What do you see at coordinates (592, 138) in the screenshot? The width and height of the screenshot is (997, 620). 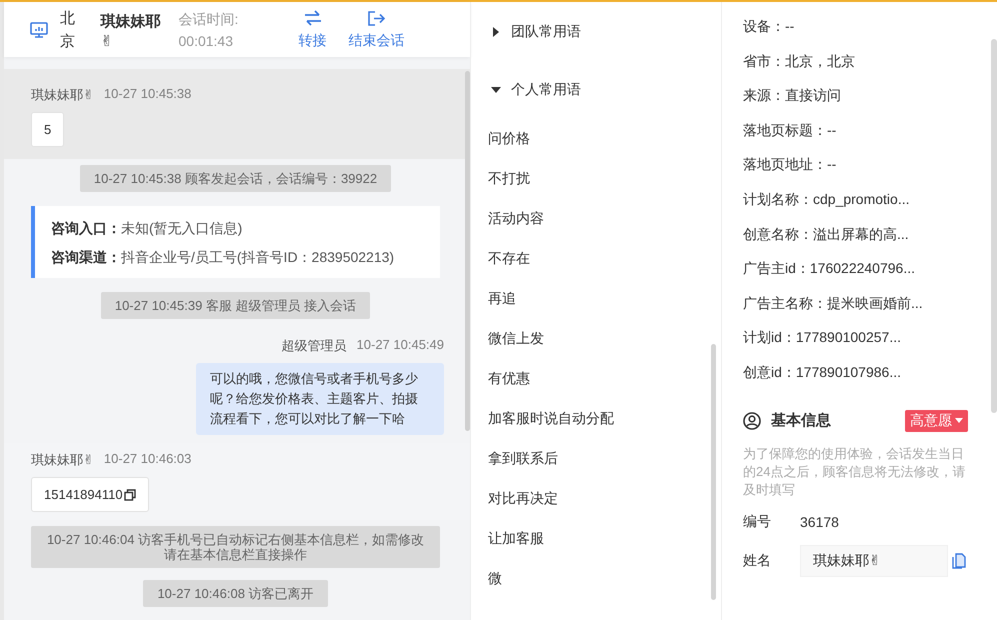 I see `phrase-item: 问价格` at bounding box center [592, 138].